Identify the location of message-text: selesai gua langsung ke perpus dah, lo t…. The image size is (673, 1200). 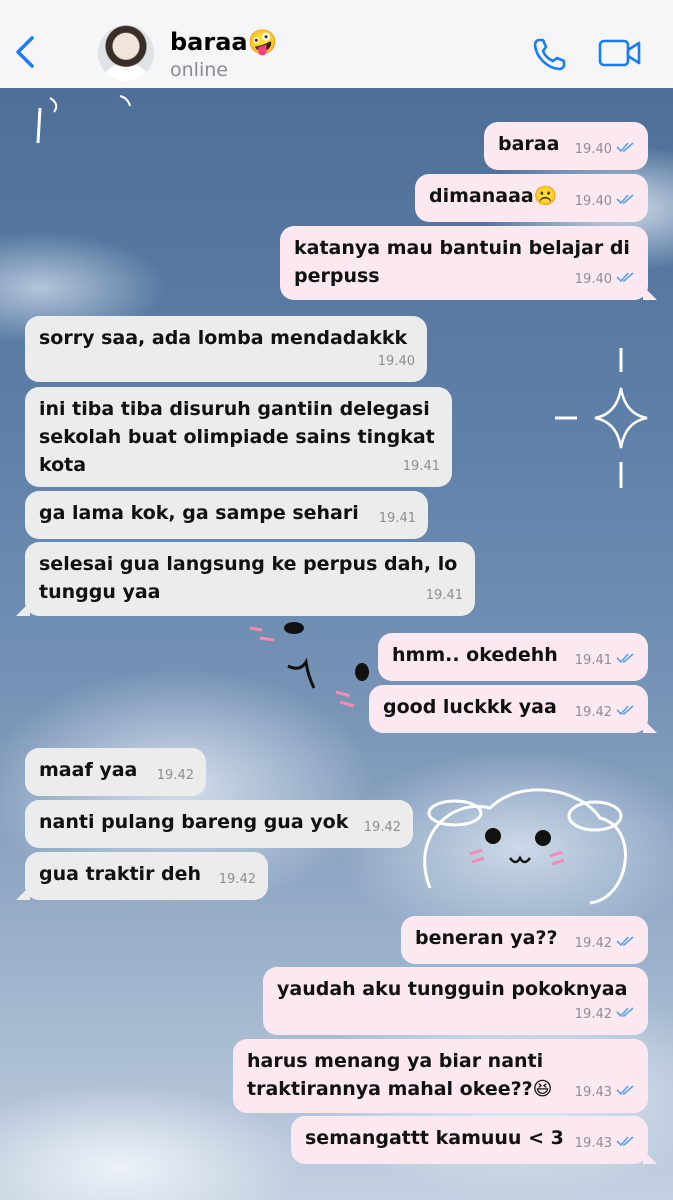
(248, 578).